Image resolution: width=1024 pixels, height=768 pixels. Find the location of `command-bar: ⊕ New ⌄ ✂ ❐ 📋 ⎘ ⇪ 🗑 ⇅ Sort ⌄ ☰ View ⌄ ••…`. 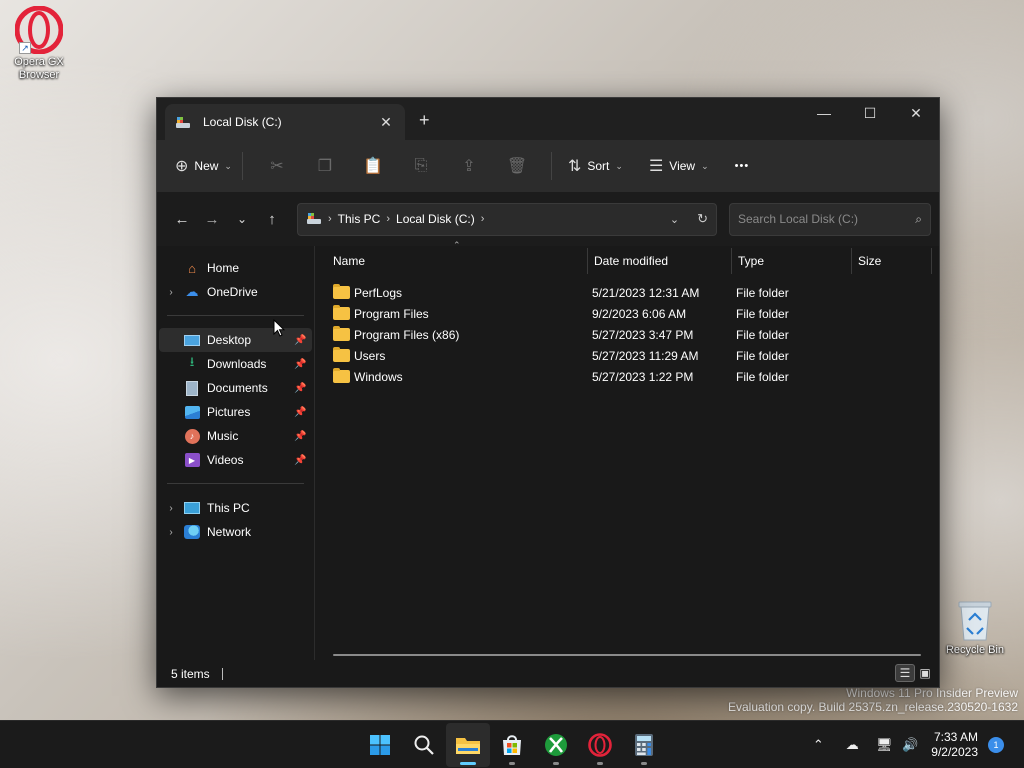

command-bar: ⊕ New ⌄ ✂ ❐ 📋 ⎘ ⇪ 🗑 ⇅ Sort ⌄ ☰ View ⌄ ••… is located at coordinates (548, 166).